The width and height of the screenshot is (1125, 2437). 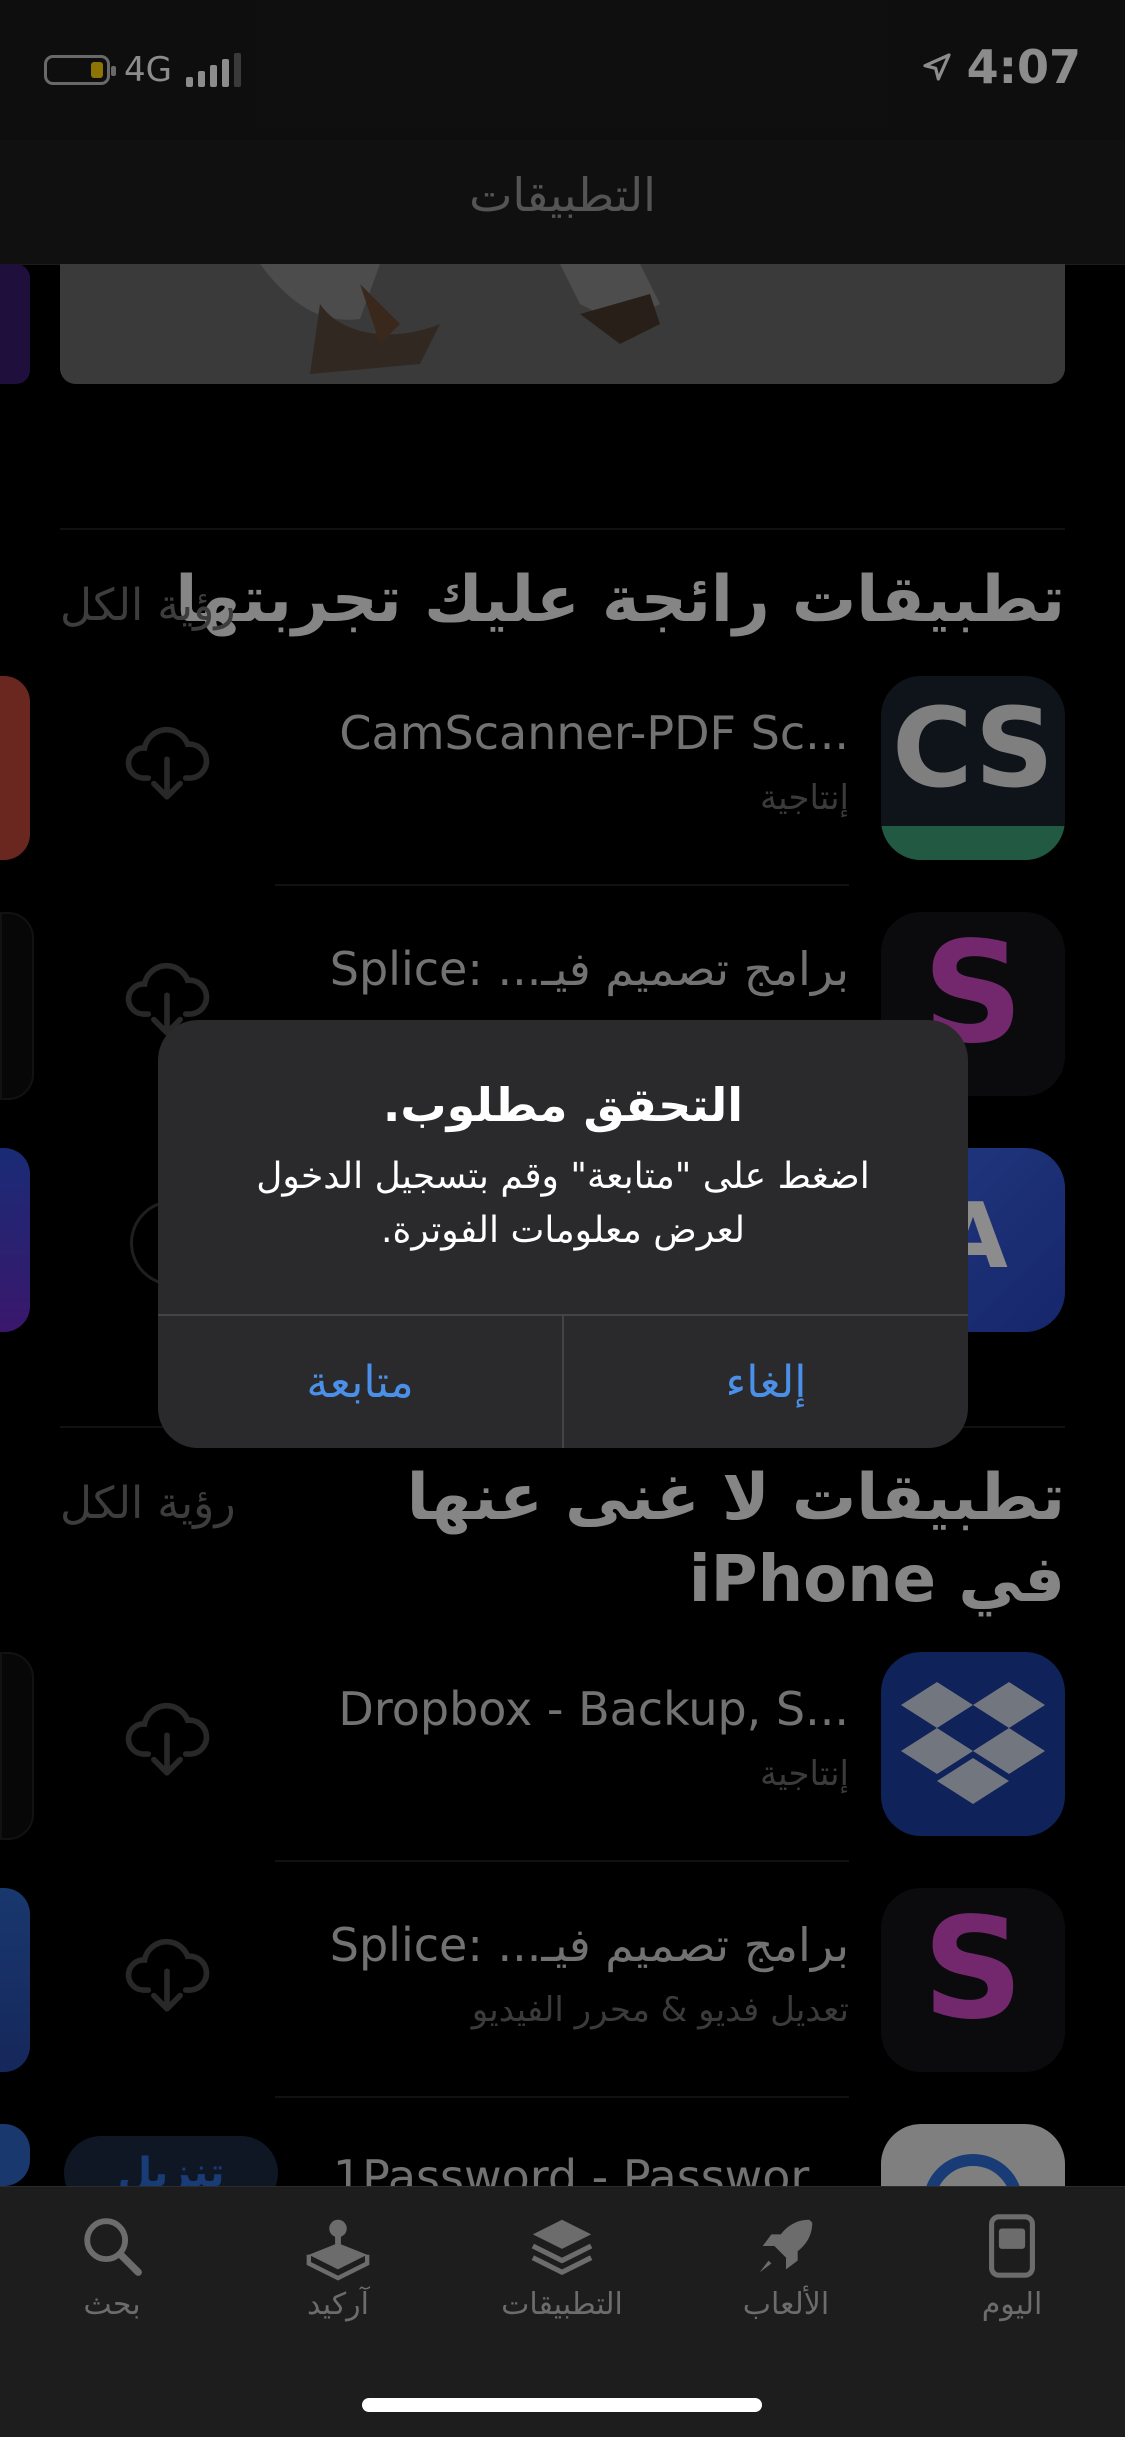 I want to click on tab-search: بحث, so click(x=112, y=2266).